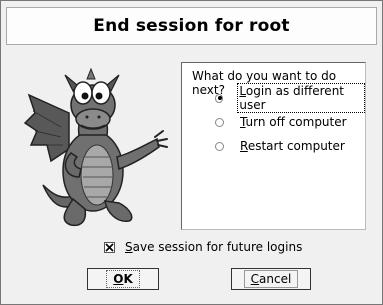  Describe the element at coordinates (214, 247) in the screenshot. I see `save-session-label: Save session for future logins` at that location.